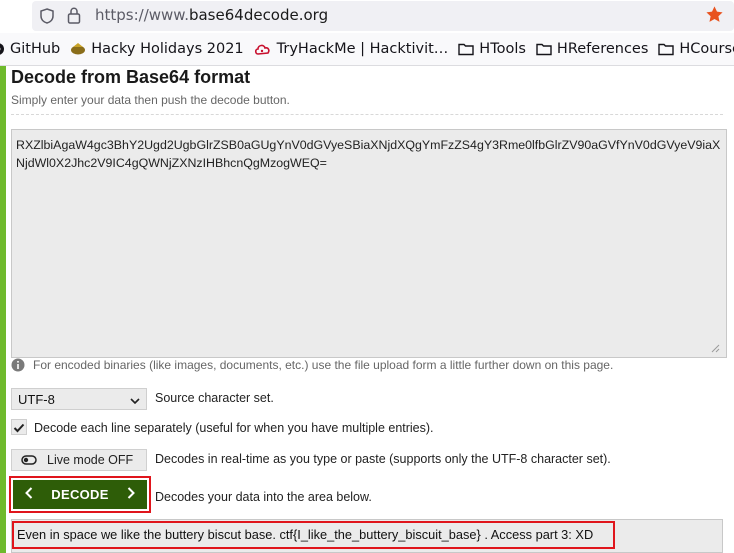 The height and width of the screenshot is (553, 734). What do you see at coordinates (78, 49) in the screenshot?
I see `hacky-holidays-icon` at bounding box center [78, 49].